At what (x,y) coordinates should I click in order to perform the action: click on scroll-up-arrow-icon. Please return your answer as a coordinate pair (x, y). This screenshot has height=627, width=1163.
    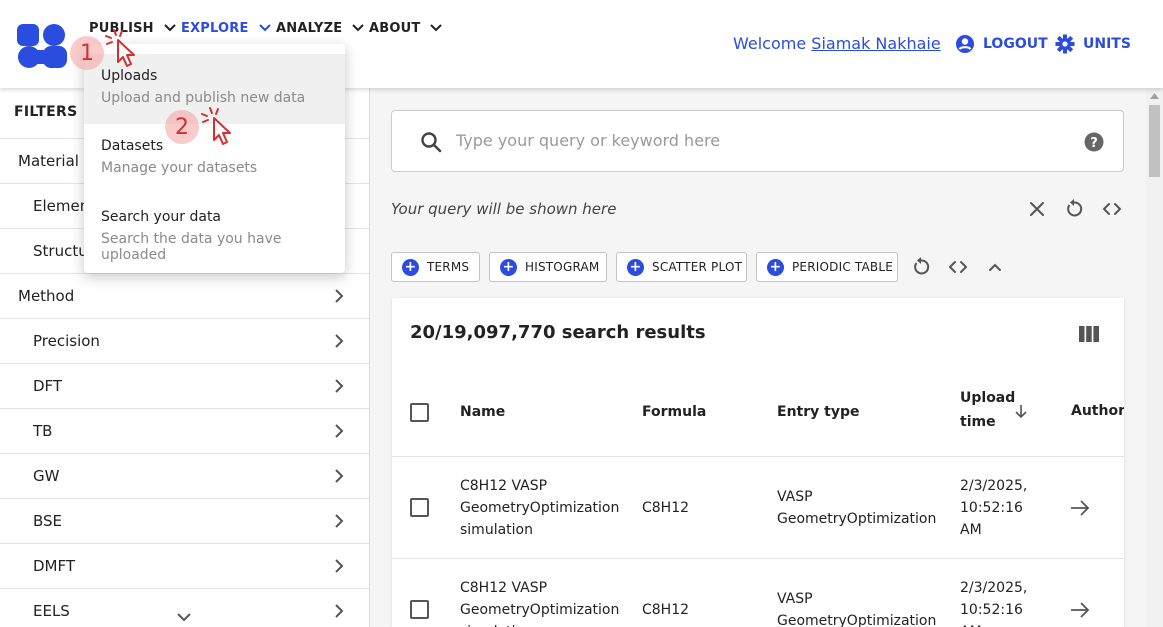
    Looking at the image, I should click on (1154, 95).